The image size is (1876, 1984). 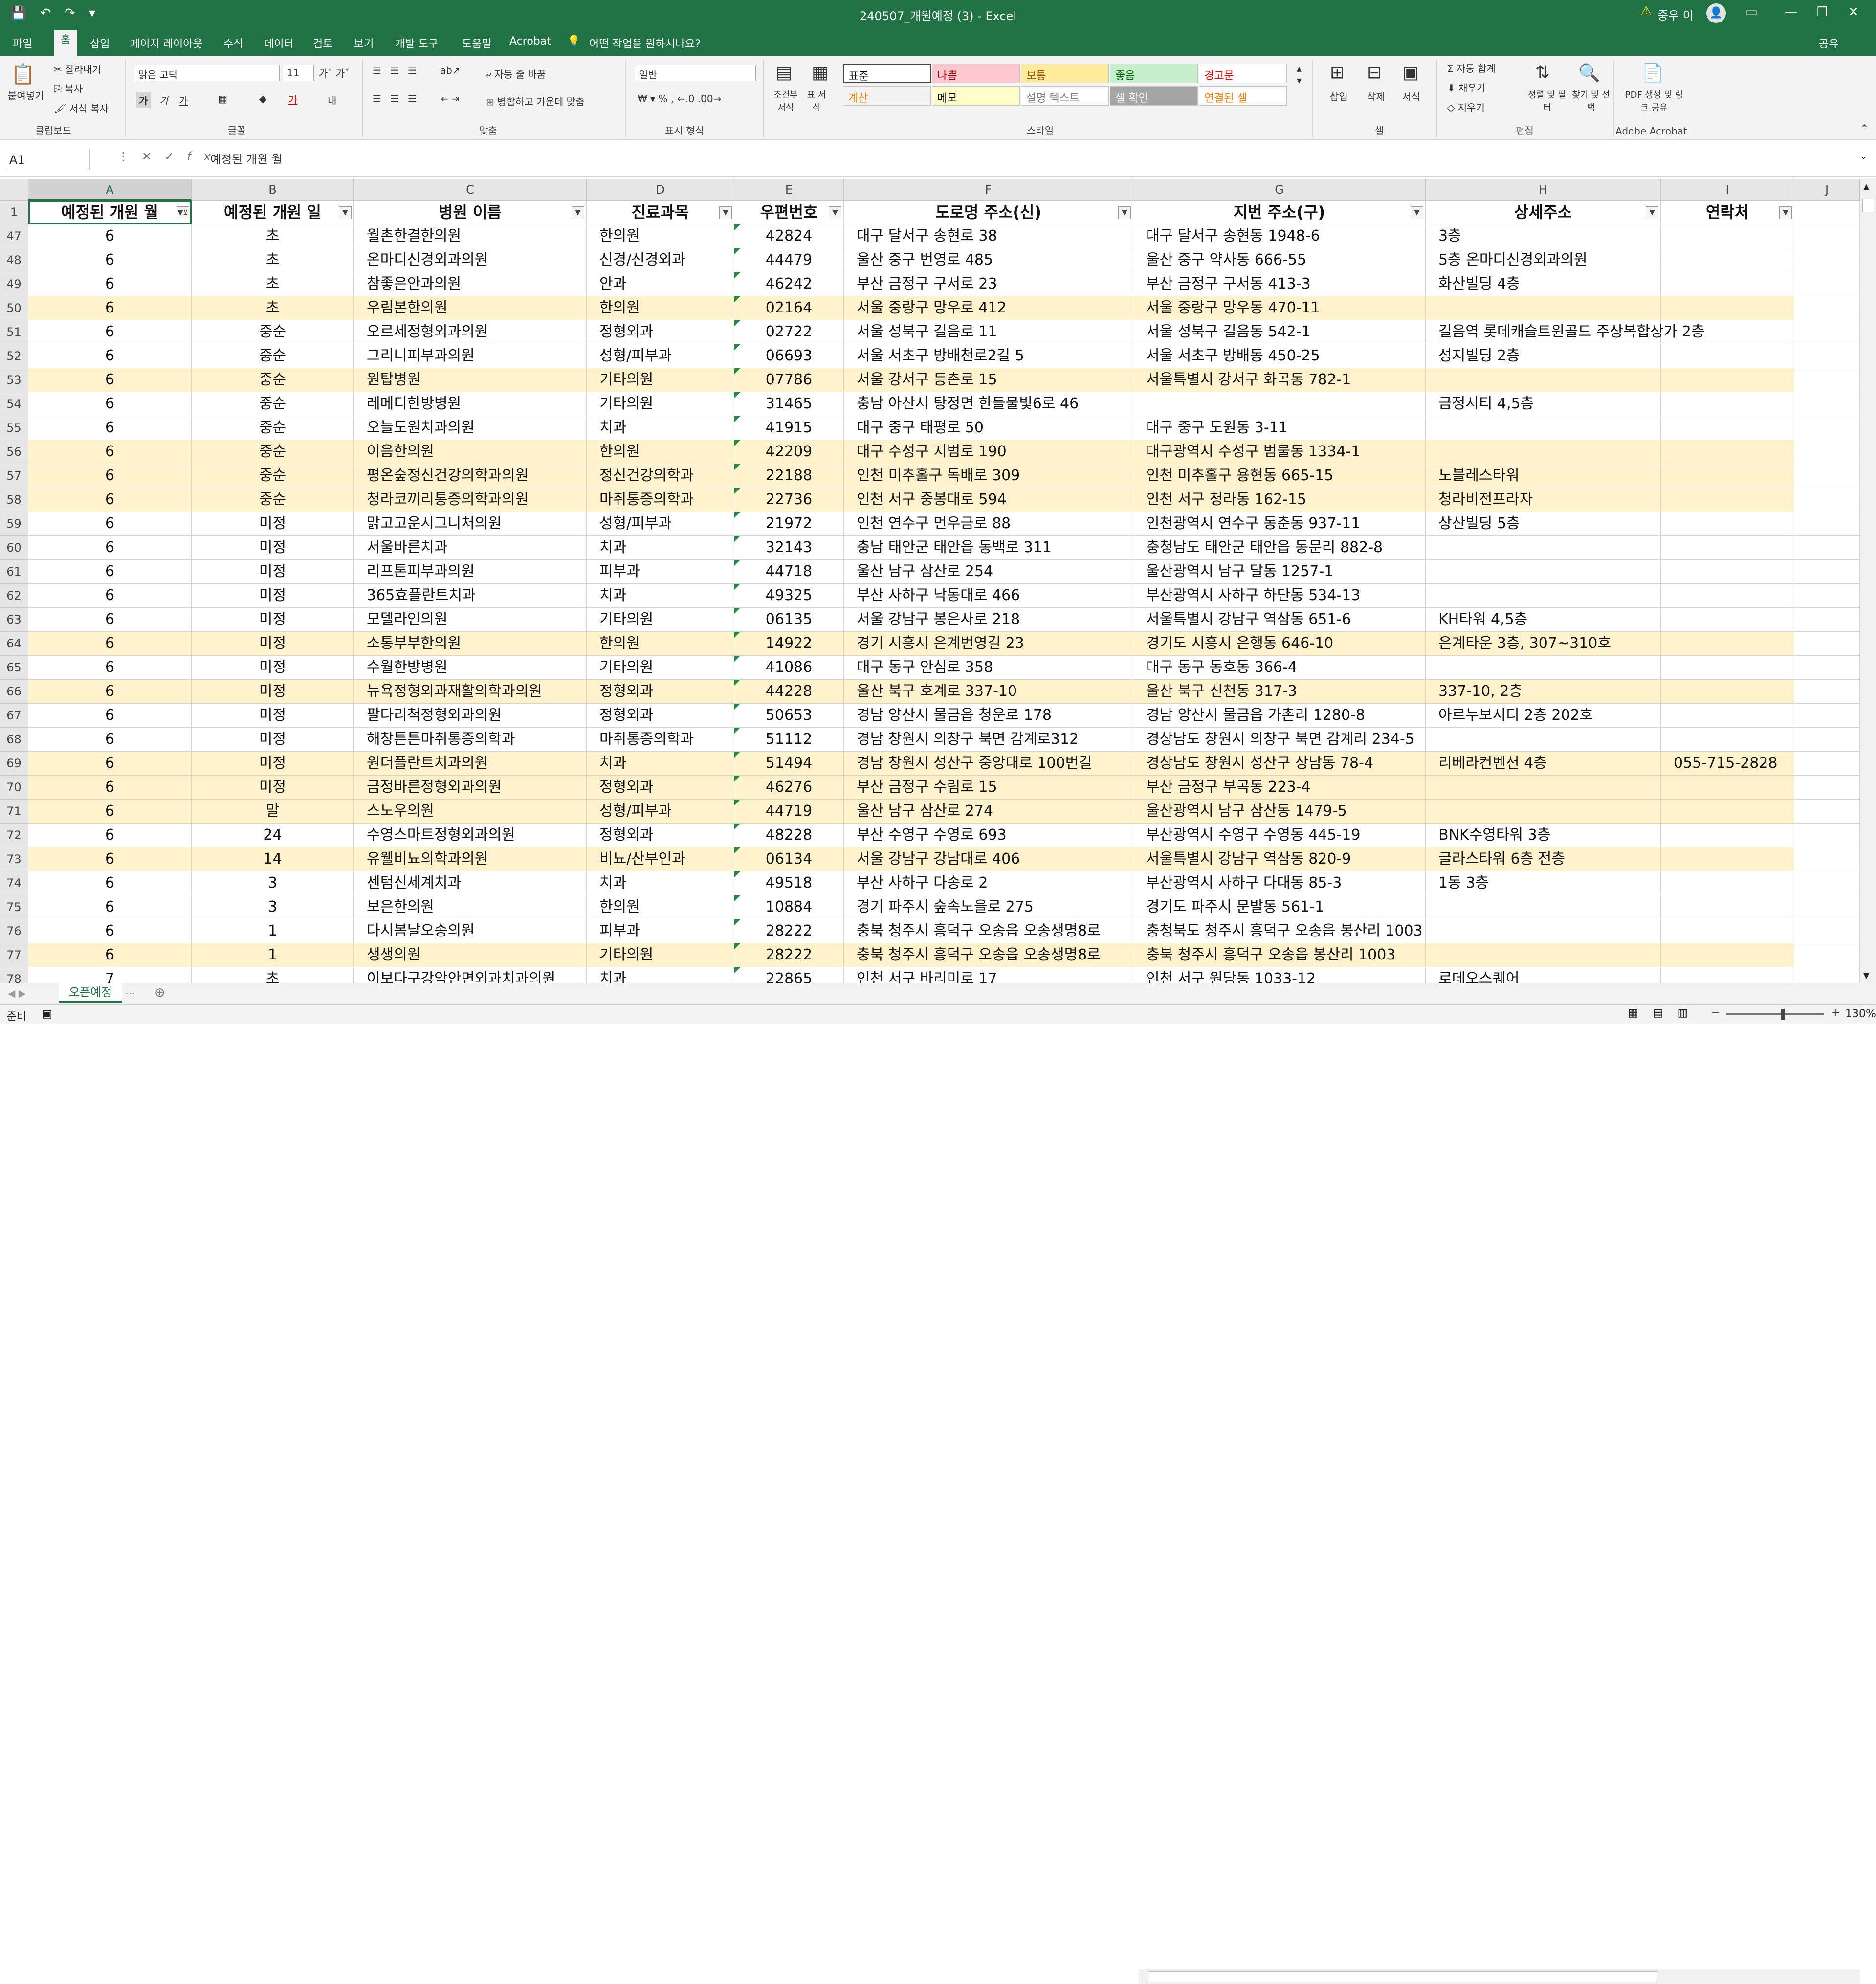 I want to click on formula-input: 예정된 개원 월, so click(x=247, y=158).